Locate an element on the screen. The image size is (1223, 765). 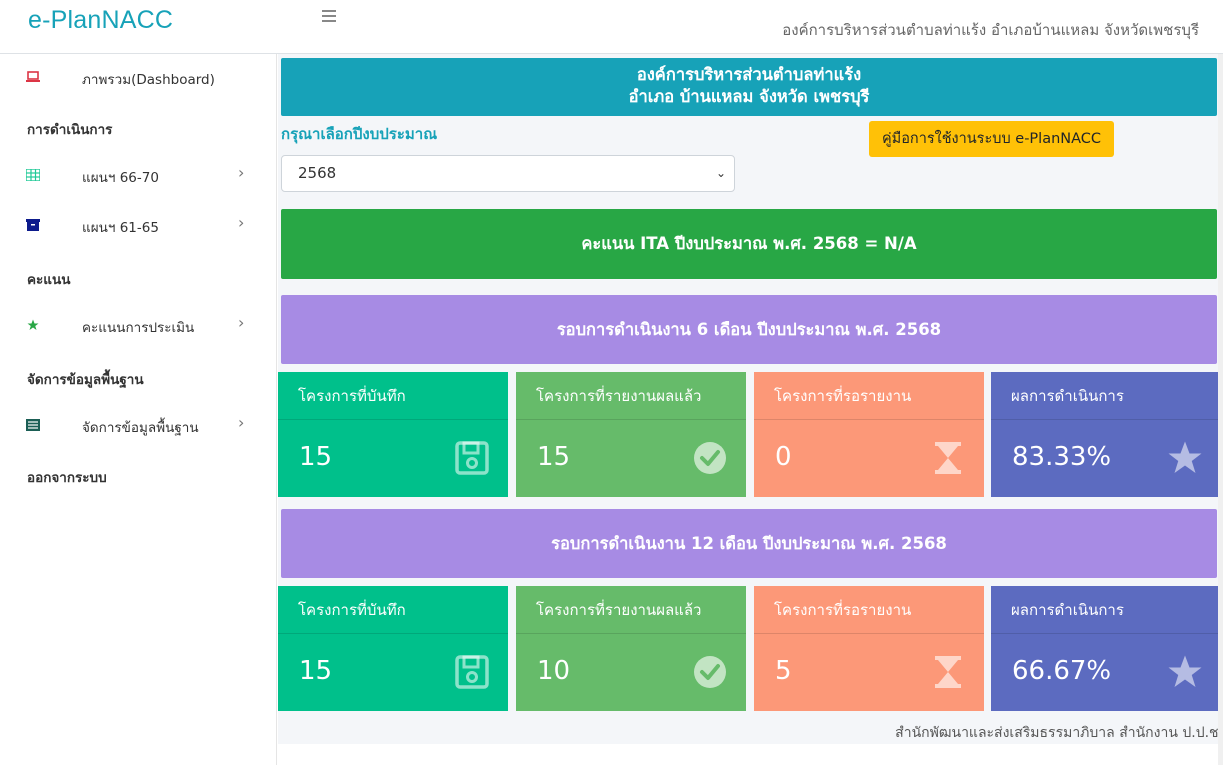
sidebar-item-label: ภาพรวม(Dashboard) is located at coordinates (148, 80).